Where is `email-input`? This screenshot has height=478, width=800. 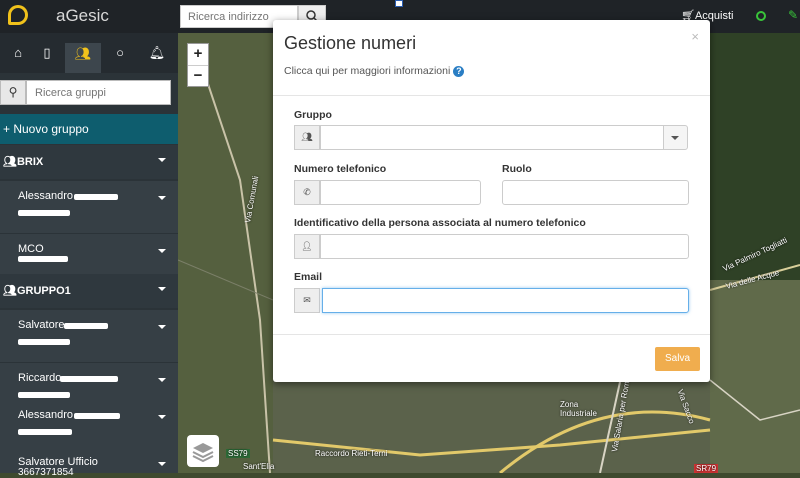
email-input is located at coordinates (505, 300).